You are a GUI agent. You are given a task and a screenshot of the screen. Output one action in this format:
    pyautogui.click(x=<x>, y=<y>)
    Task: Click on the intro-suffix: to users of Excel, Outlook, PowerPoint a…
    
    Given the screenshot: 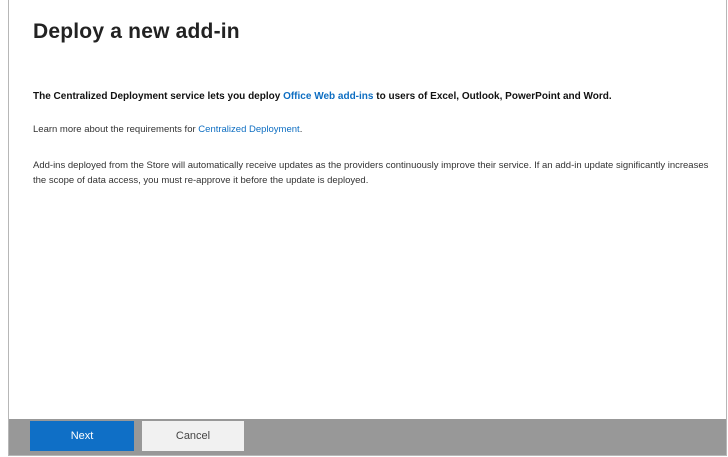 What is the action you would take?
    pyautogui.click(x=492, y=96)
    